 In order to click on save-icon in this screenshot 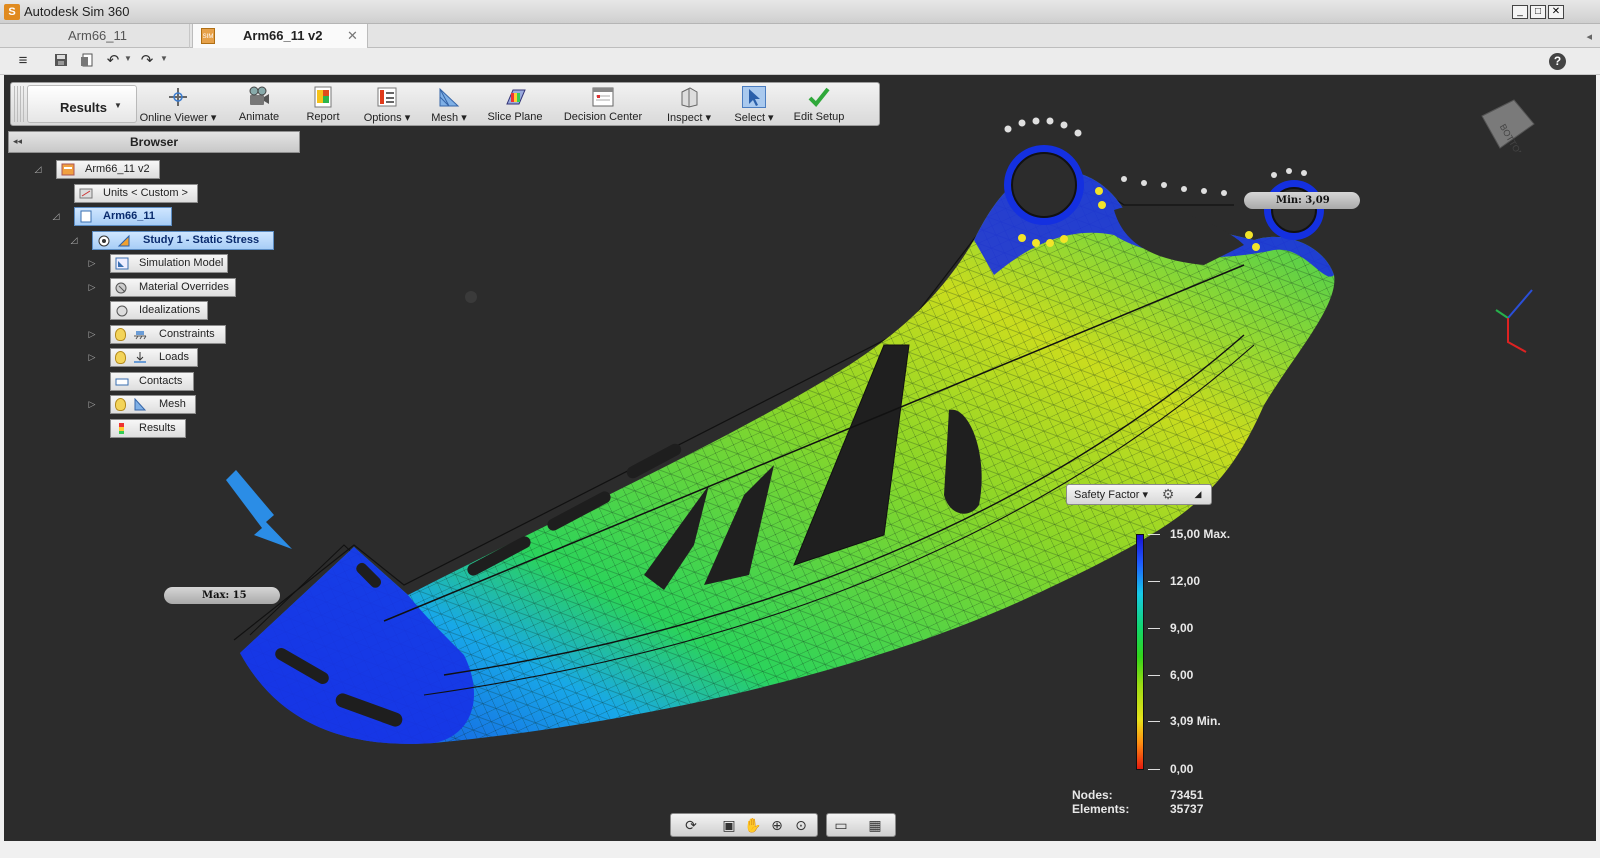, I will do `click(61, 61)`.